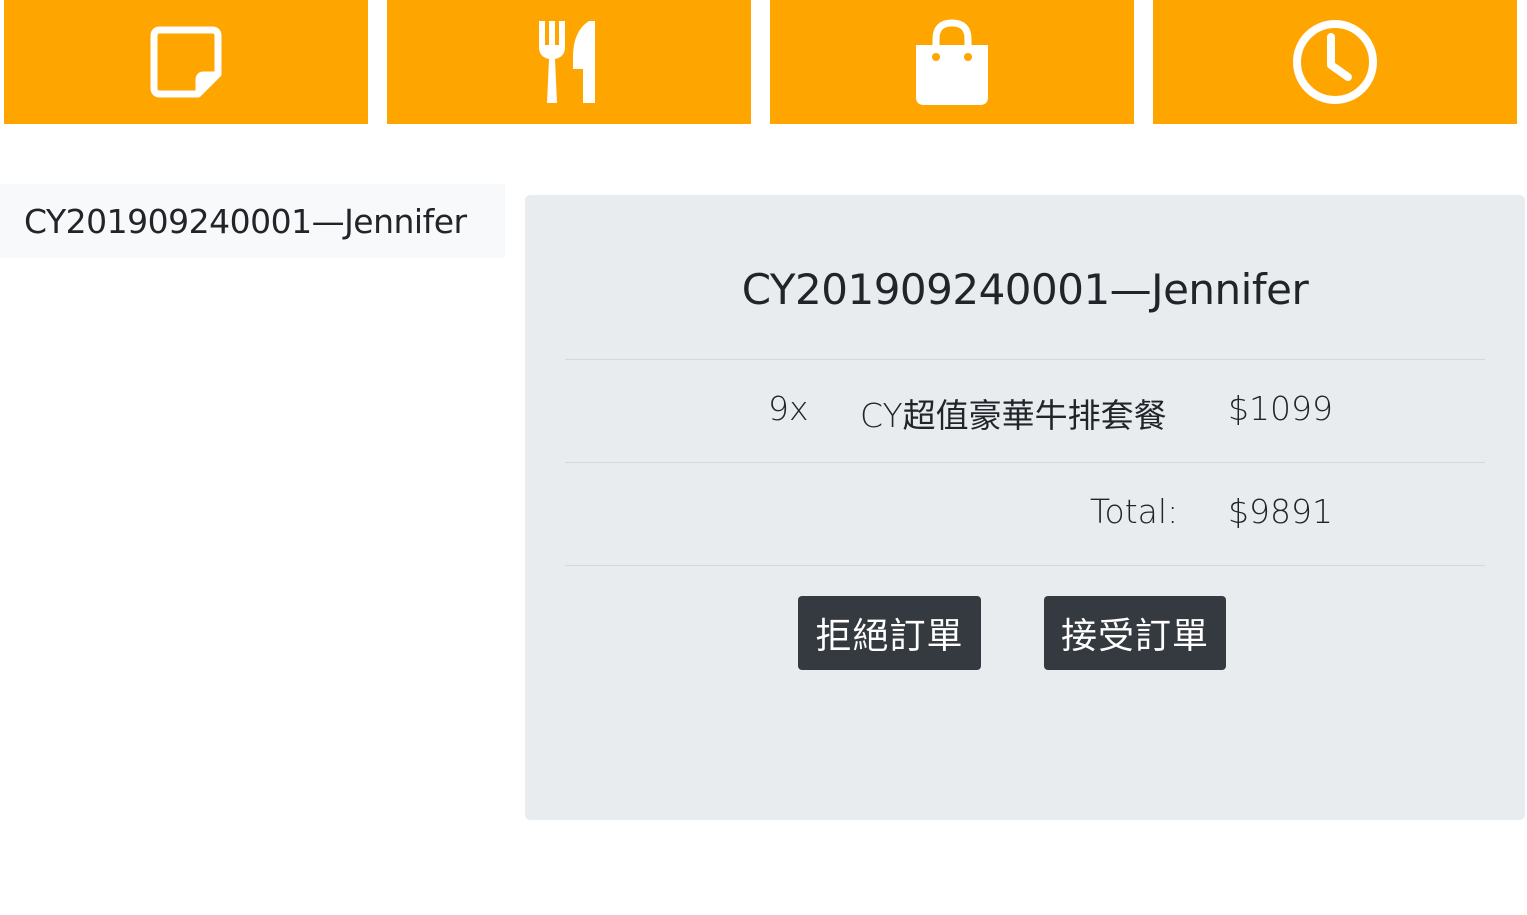 Image resolution: width=1527 pixels, height=915 pixels. What do you see at coordinates (889, 633) in the screenshot?
I see `reject-order-button: 拒絕訂單` at bounding box center [889, 633].